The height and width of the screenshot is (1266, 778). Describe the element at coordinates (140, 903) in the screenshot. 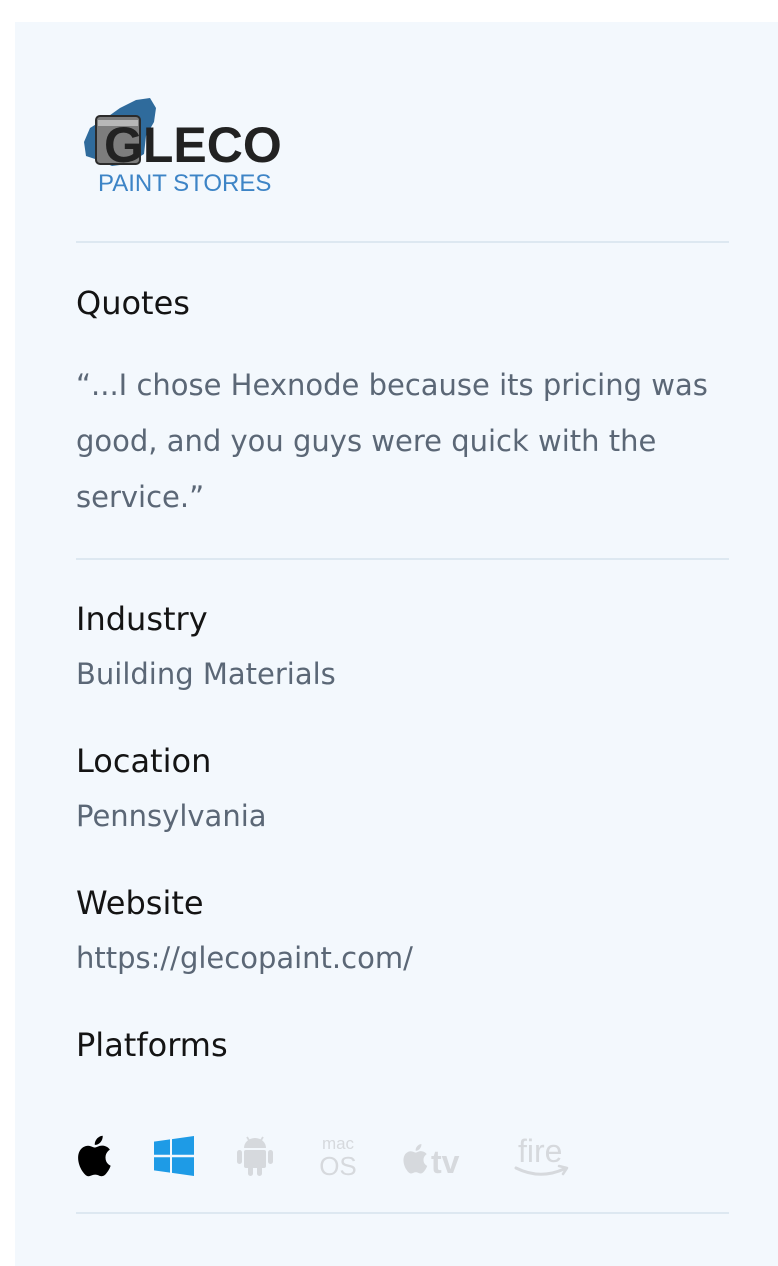

I see `website-heading: Website` at that location.